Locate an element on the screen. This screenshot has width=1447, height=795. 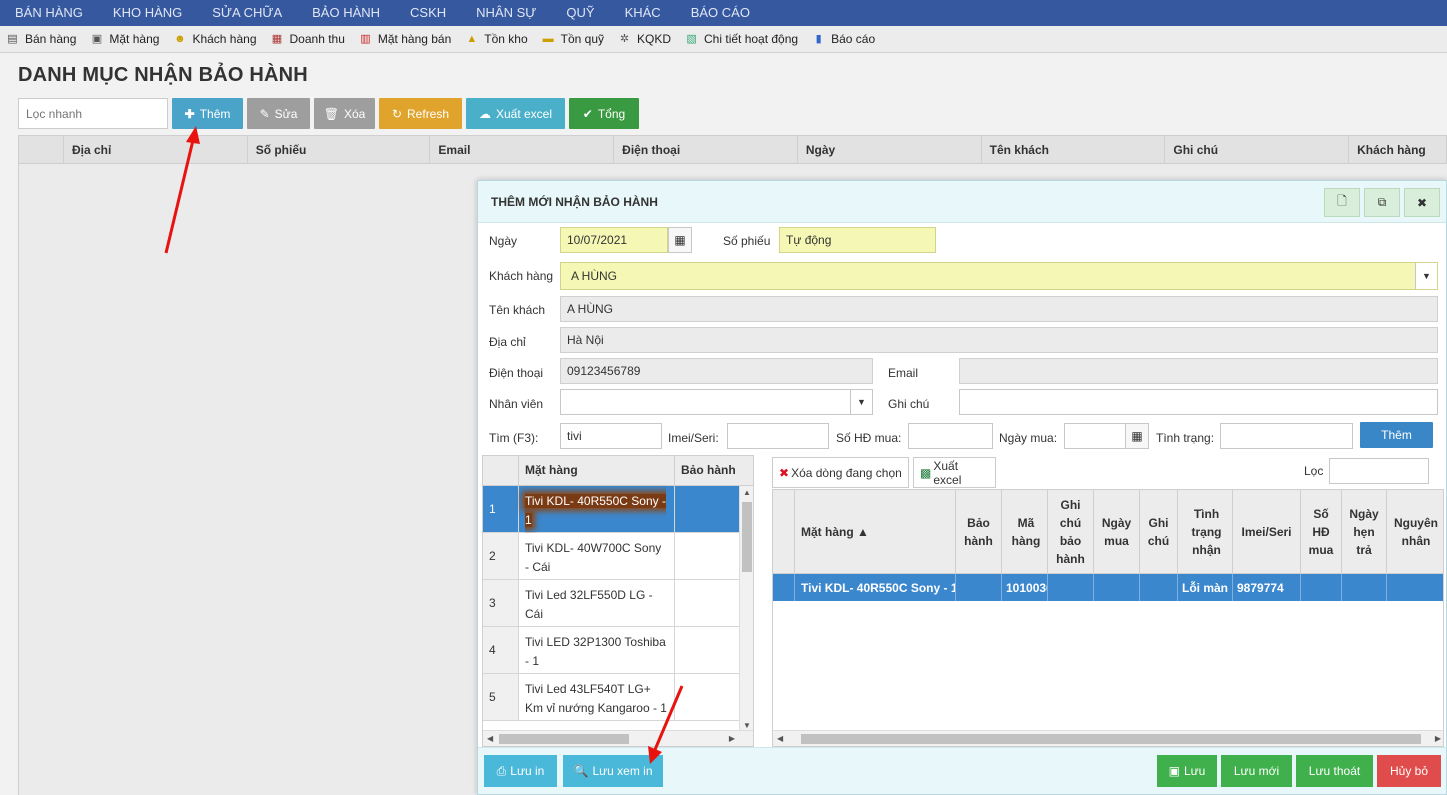
toolbar-mat-hang-ban: ▥ Mặt hàng bán is located at coordinates (406, 39).